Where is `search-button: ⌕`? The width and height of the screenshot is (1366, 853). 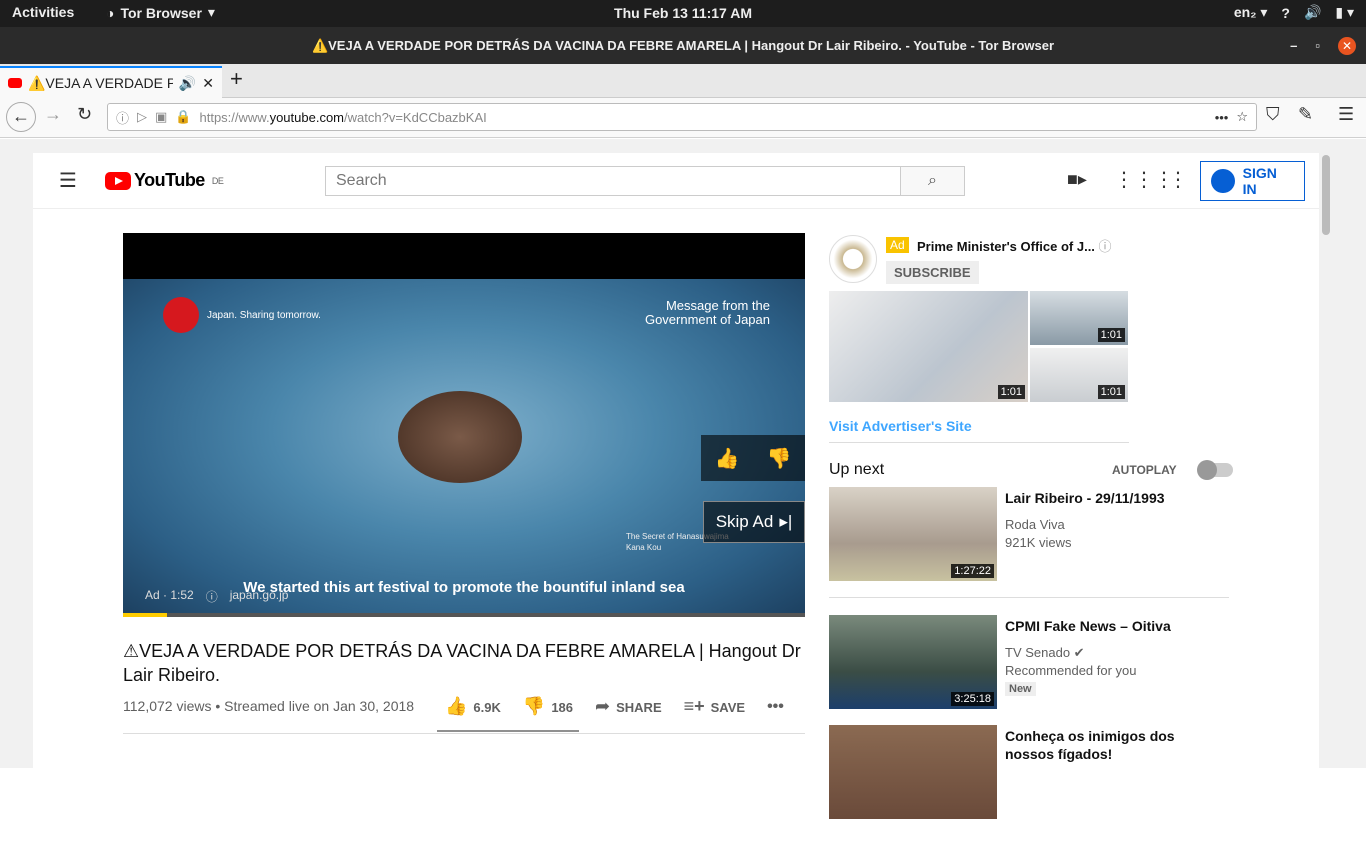
search-button: ⌕ is located at coordinates (932, 181).